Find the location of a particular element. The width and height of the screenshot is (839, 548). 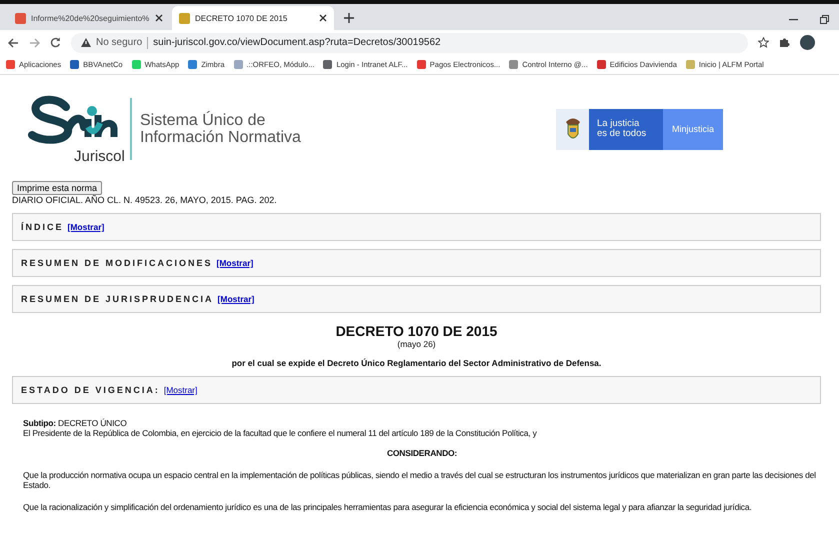

warning-icon is located at coordinates (86, 42).